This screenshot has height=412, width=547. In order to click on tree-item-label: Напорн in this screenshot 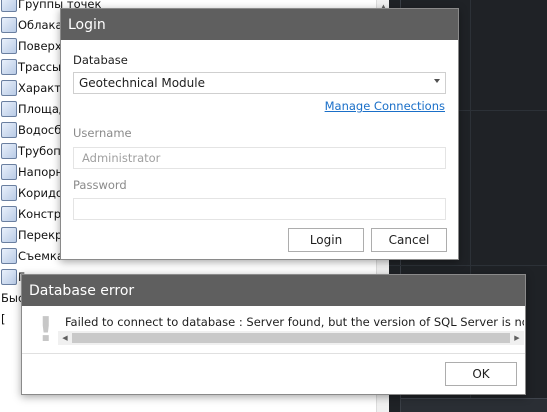, I will do `click(41, 172)`.